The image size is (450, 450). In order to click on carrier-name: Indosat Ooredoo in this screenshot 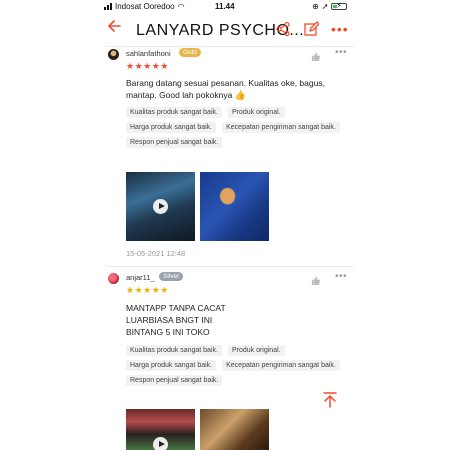, I will do `click(145, 6)`.